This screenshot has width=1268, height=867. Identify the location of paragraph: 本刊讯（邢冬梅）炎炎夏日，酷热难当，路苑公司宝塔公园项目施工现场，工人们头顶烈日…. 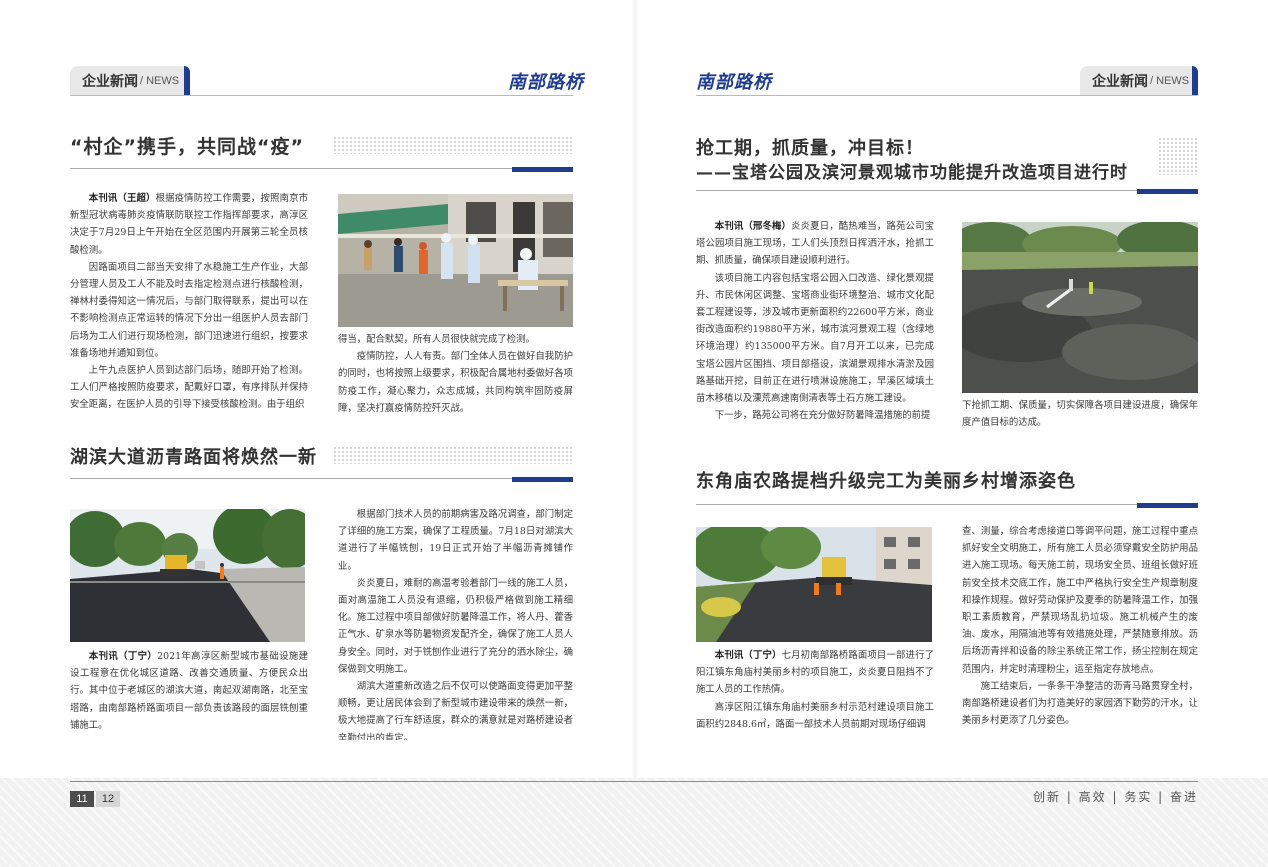
(815, 244).